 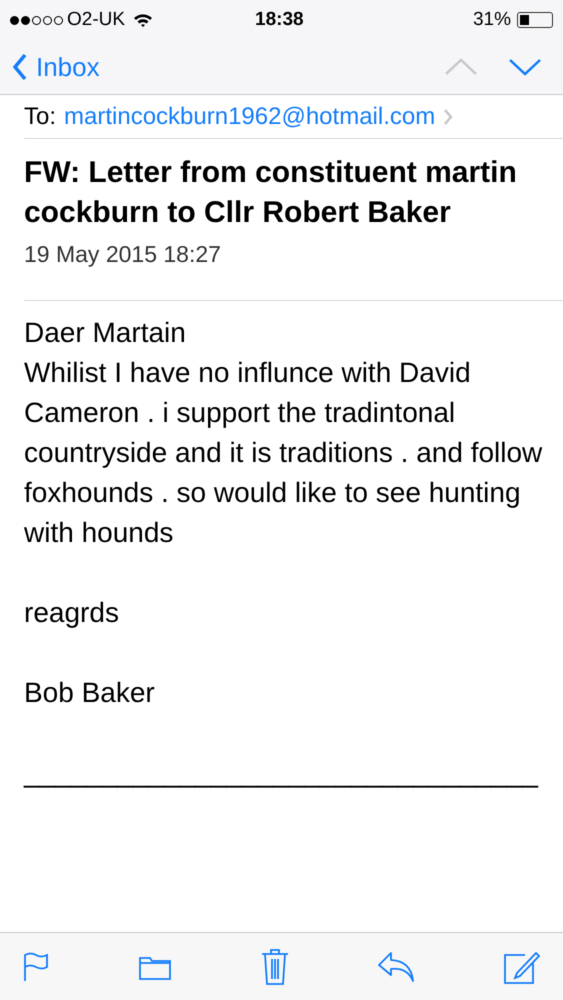 What do you see at coordinates (20, 67) in the screenshot?
I see `back-chevron-icon` at bounding box center [20, 67].